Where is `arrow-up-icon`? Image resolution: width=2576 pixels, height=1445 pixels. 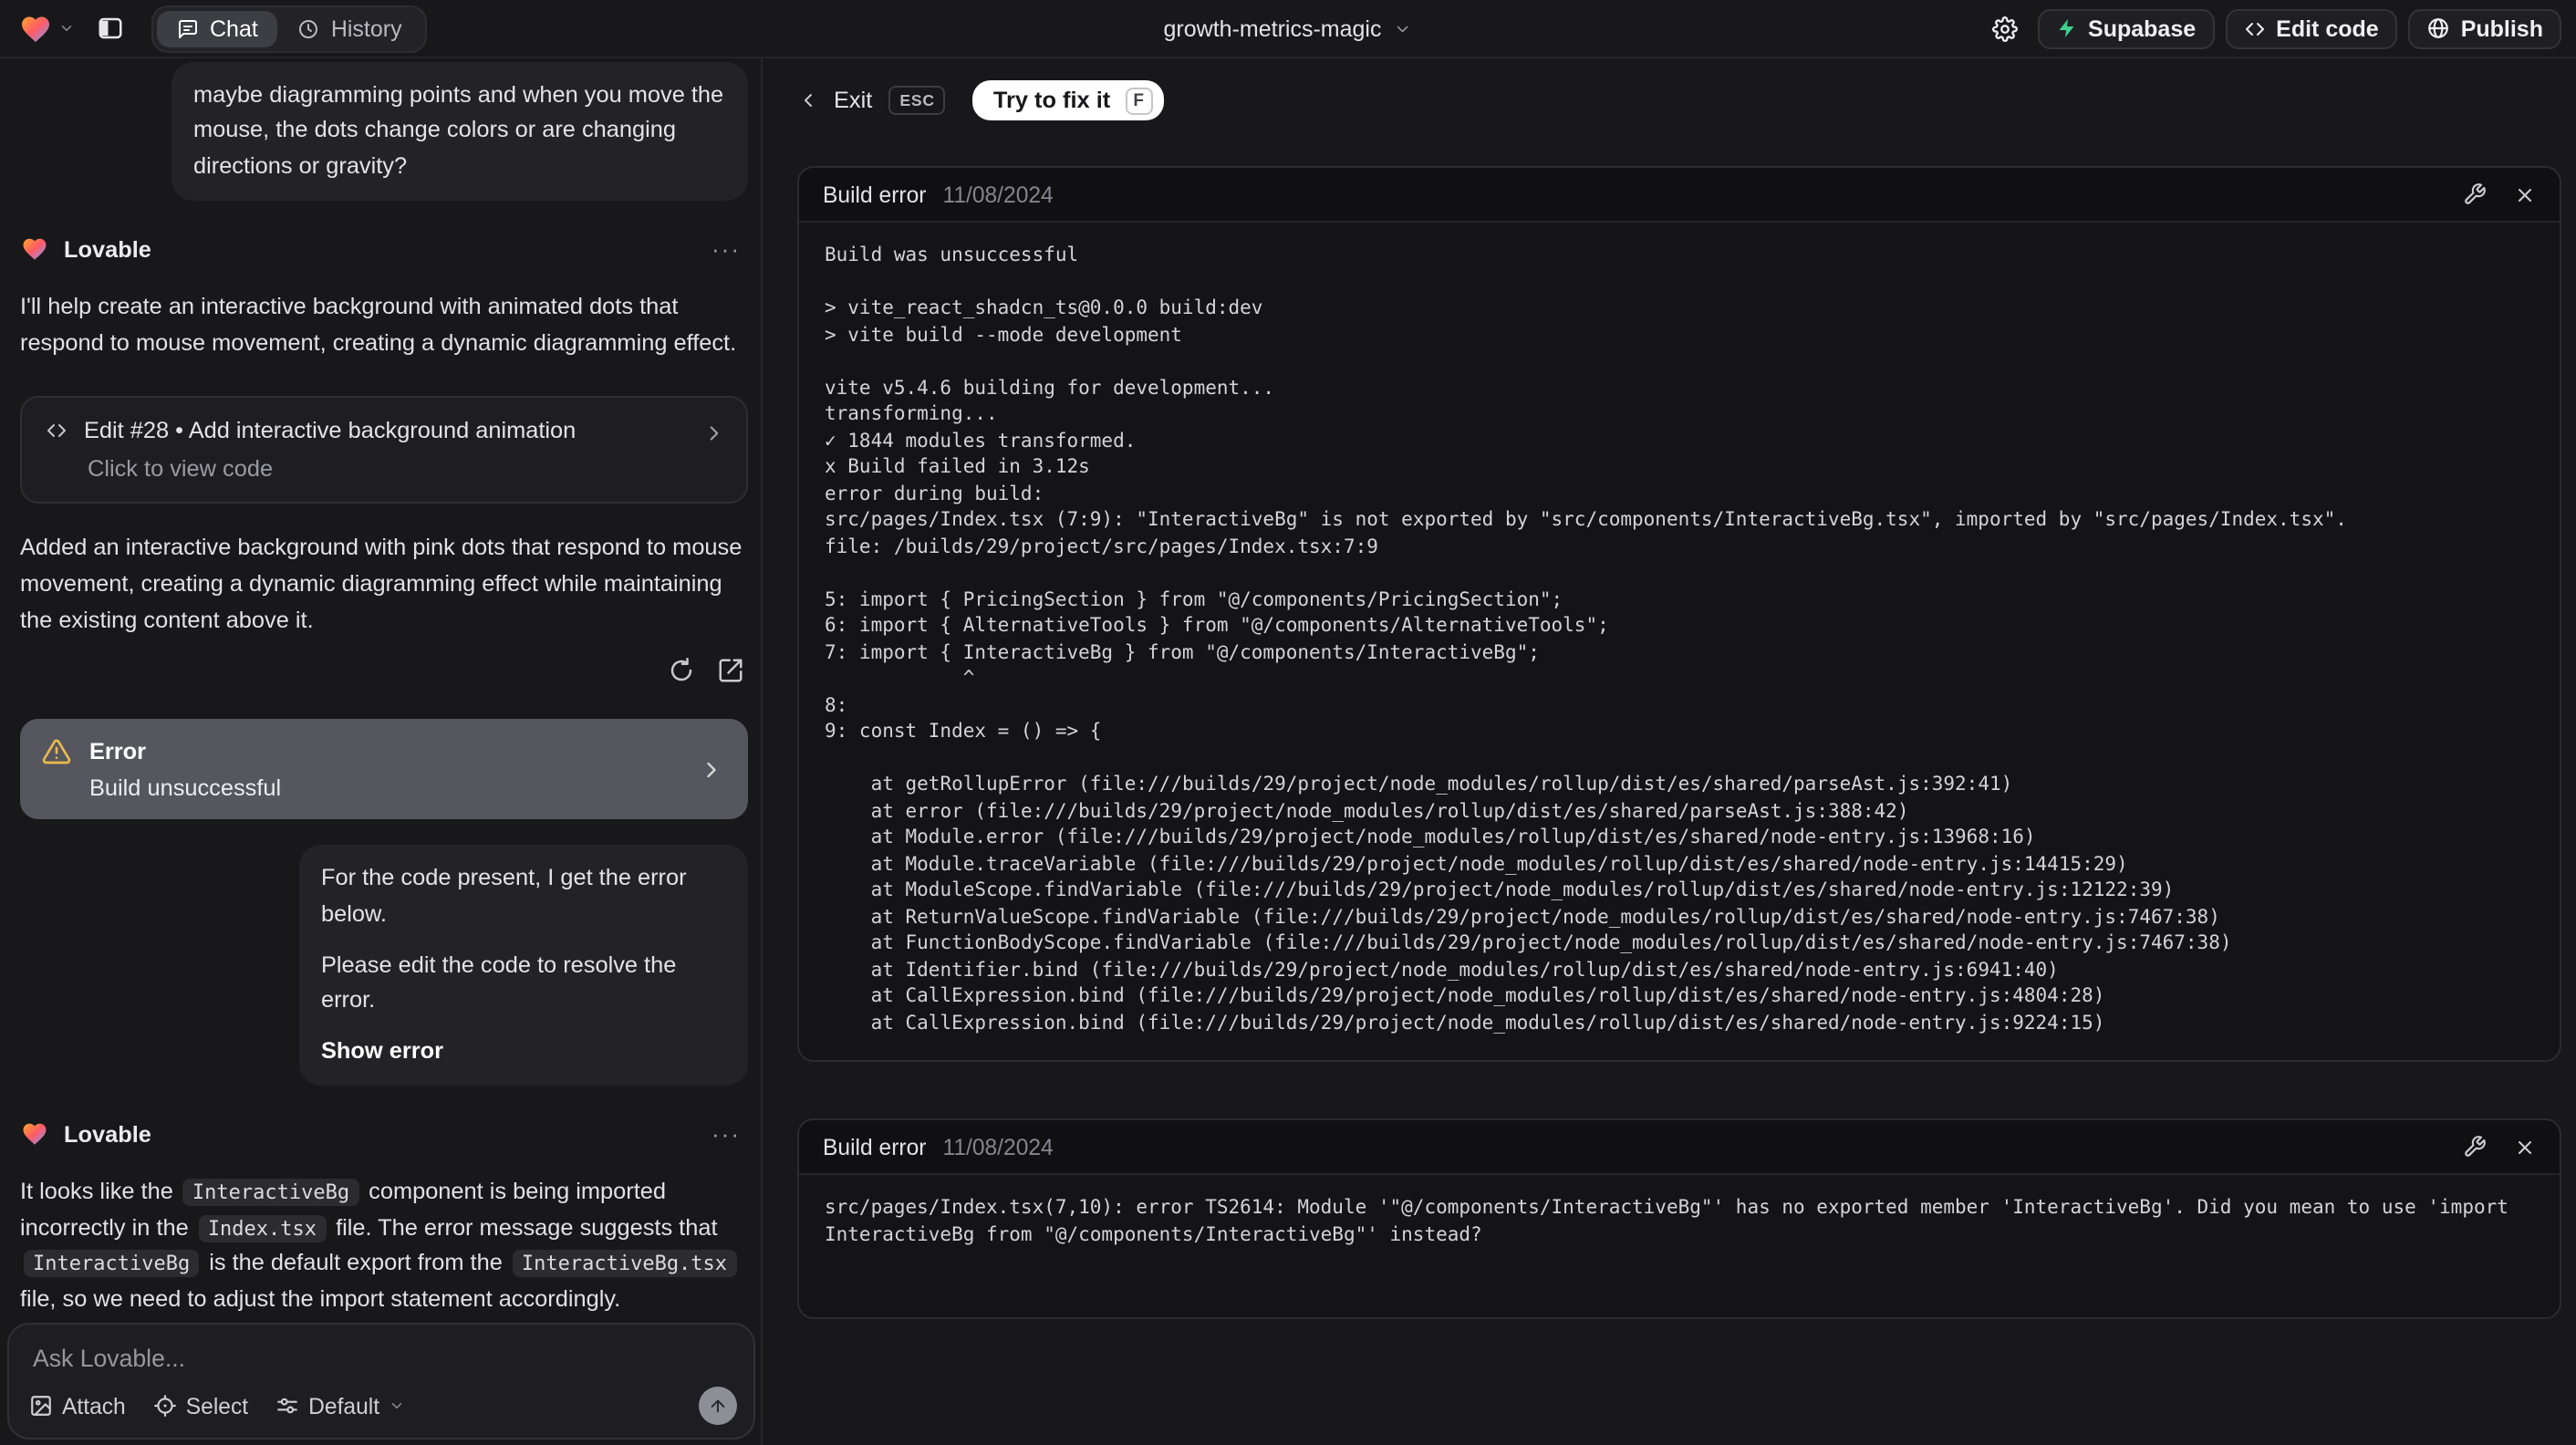 arrow-up-icon is located at coordinates (718, 1406).